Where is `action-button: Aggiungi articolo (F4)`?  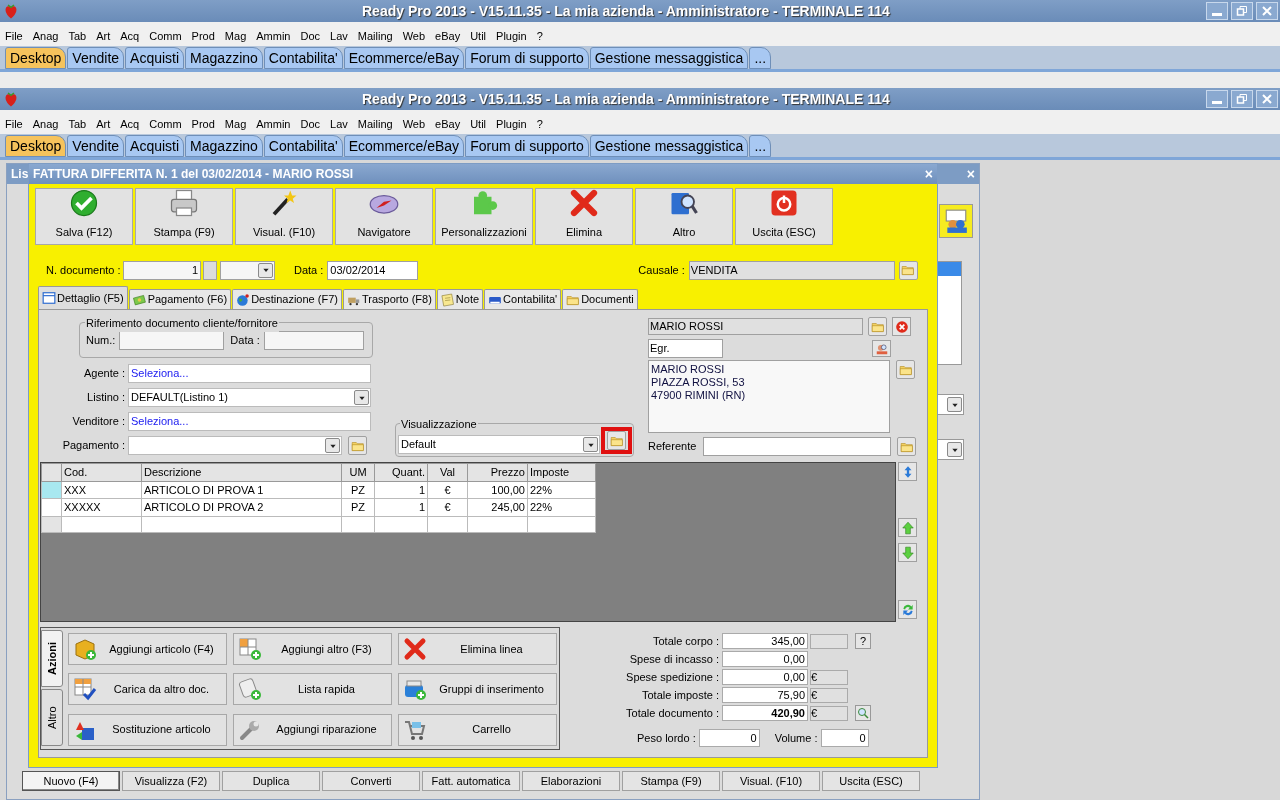 action-button: Aggiungi articolo (F4) is located at coordinates (147, 649).